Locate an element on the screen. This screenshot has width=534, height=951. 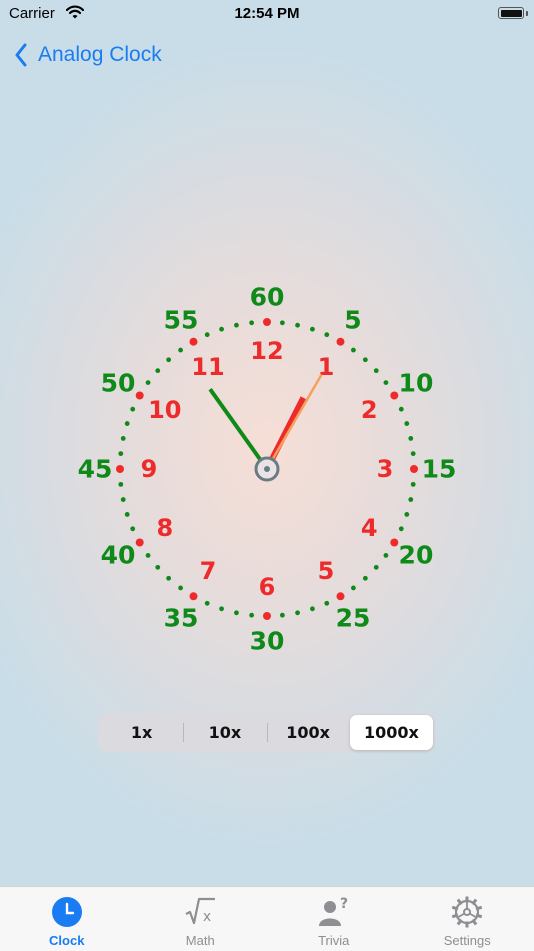
minute-number: 15 is located at coordinates (439, 469).